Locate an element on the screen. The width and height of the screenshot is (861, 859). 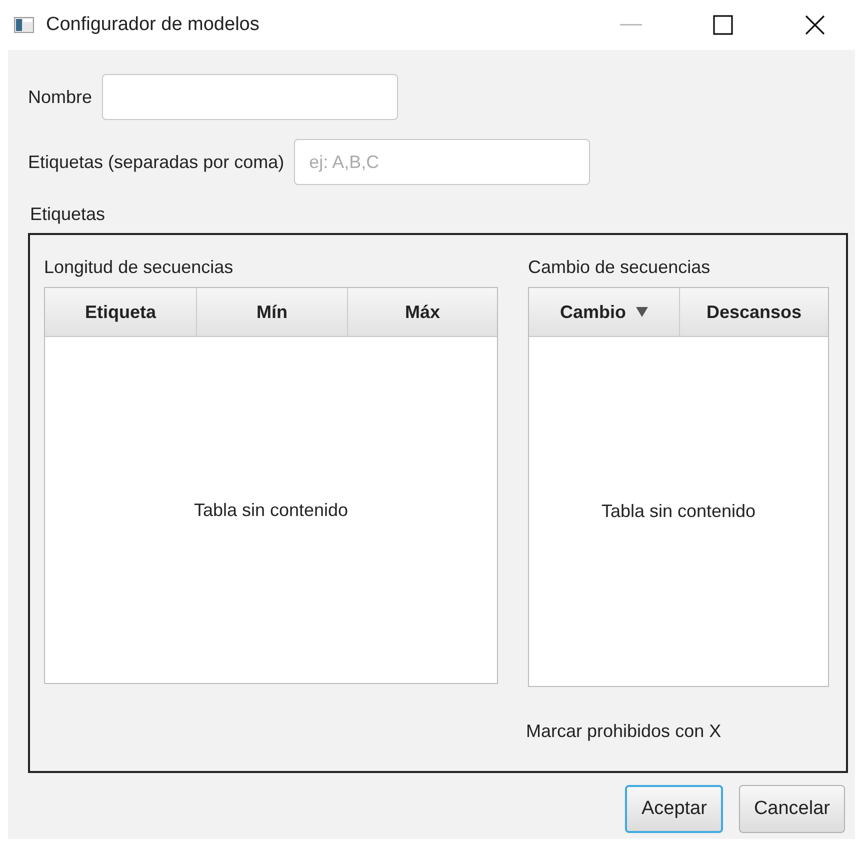
hint-text: Marcar prohibidos con X is located at coordinates (624, 731).